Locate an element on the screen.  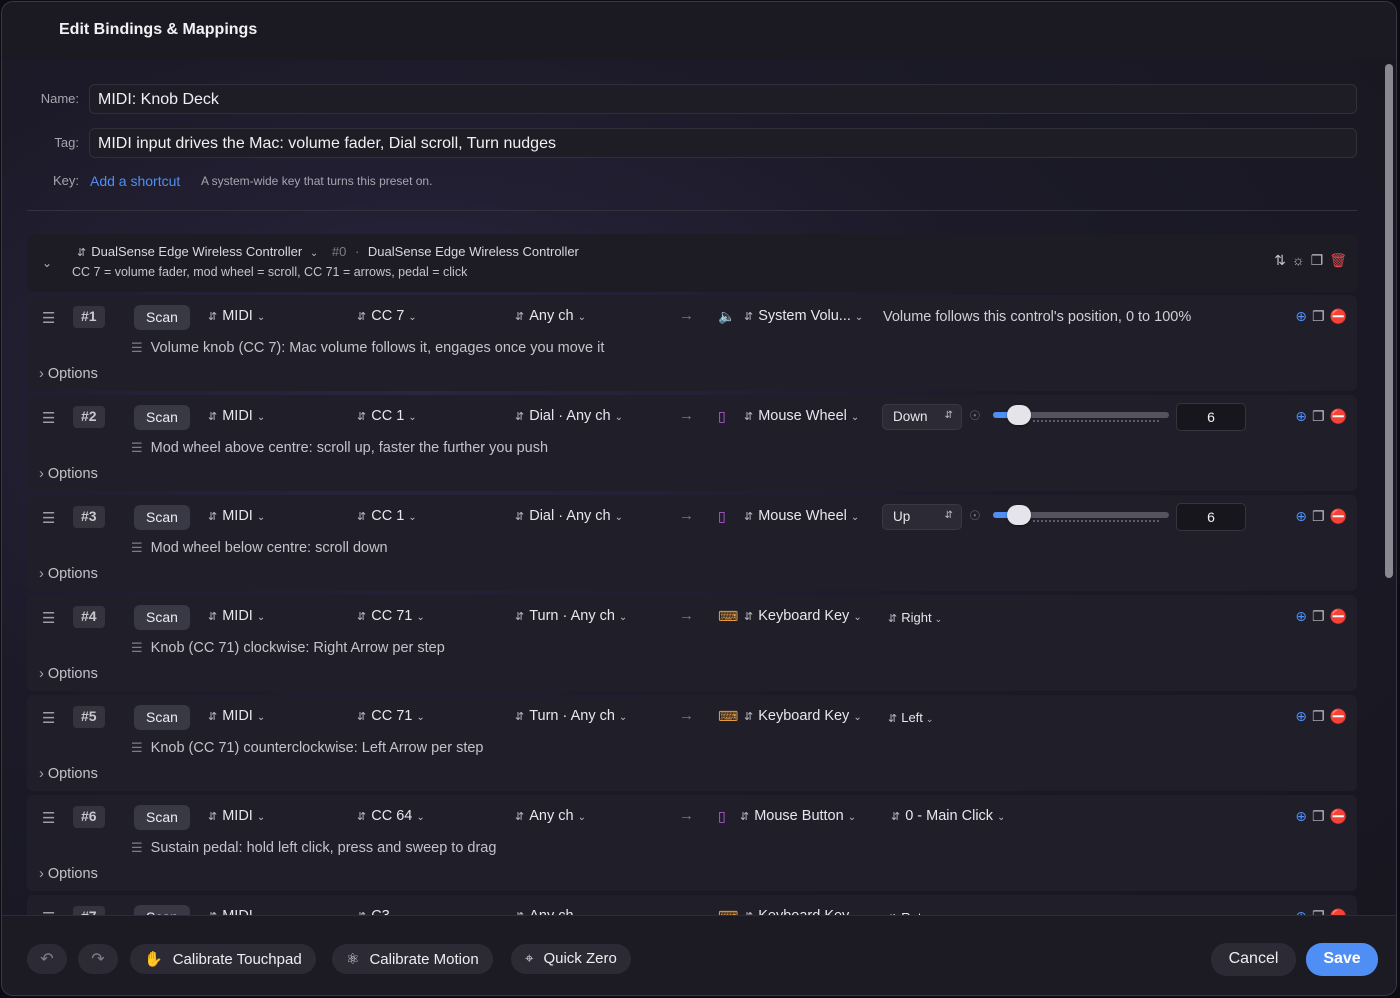
cancel-button: Cancel is located at coordinates (1253, 959).